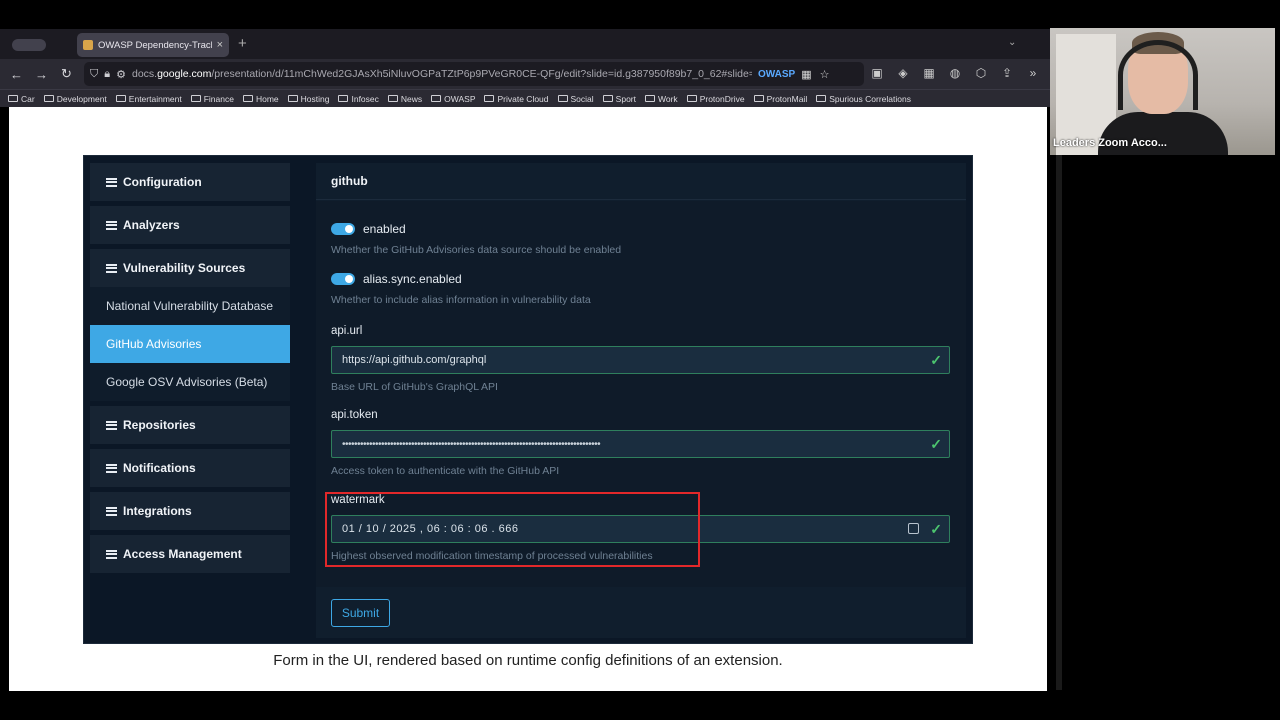  Describe the element at coordinates (384, 229) in the screenshot. I see `enabled-label: enabled` at that location.